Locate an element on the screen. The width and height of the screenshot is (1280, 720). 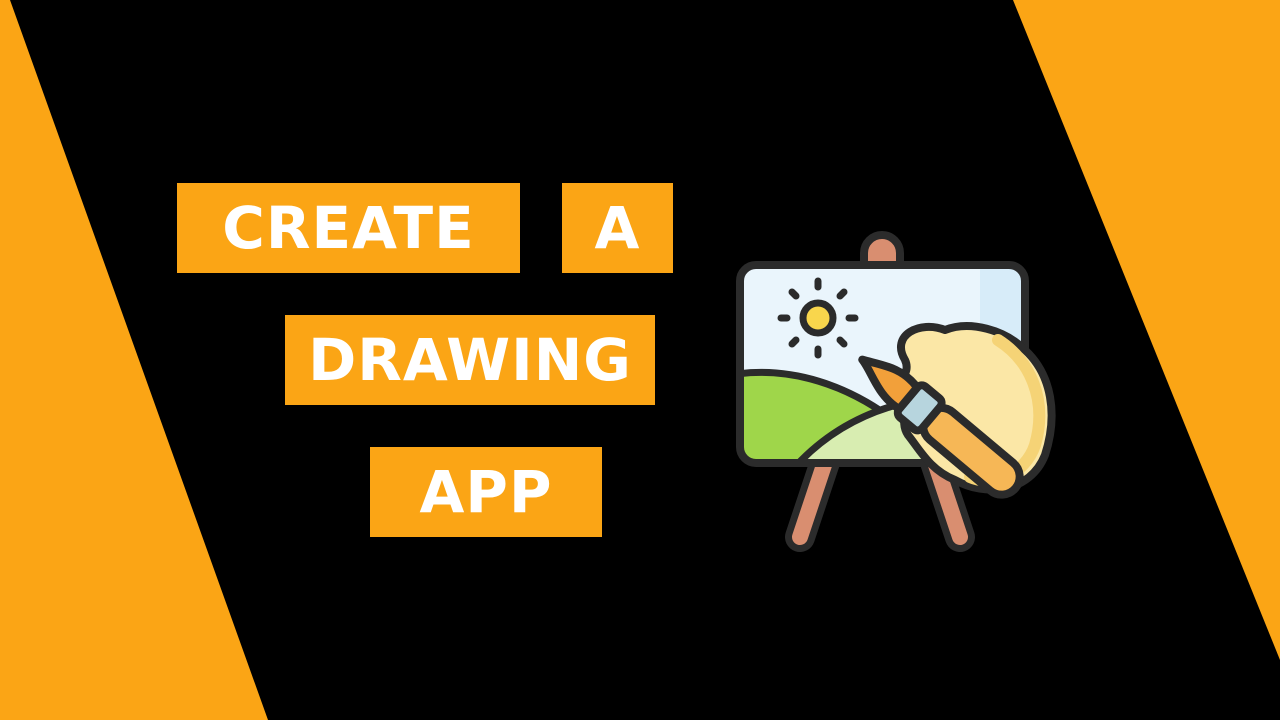
title-word-create: CREATE is located at coordinates (348, 228).